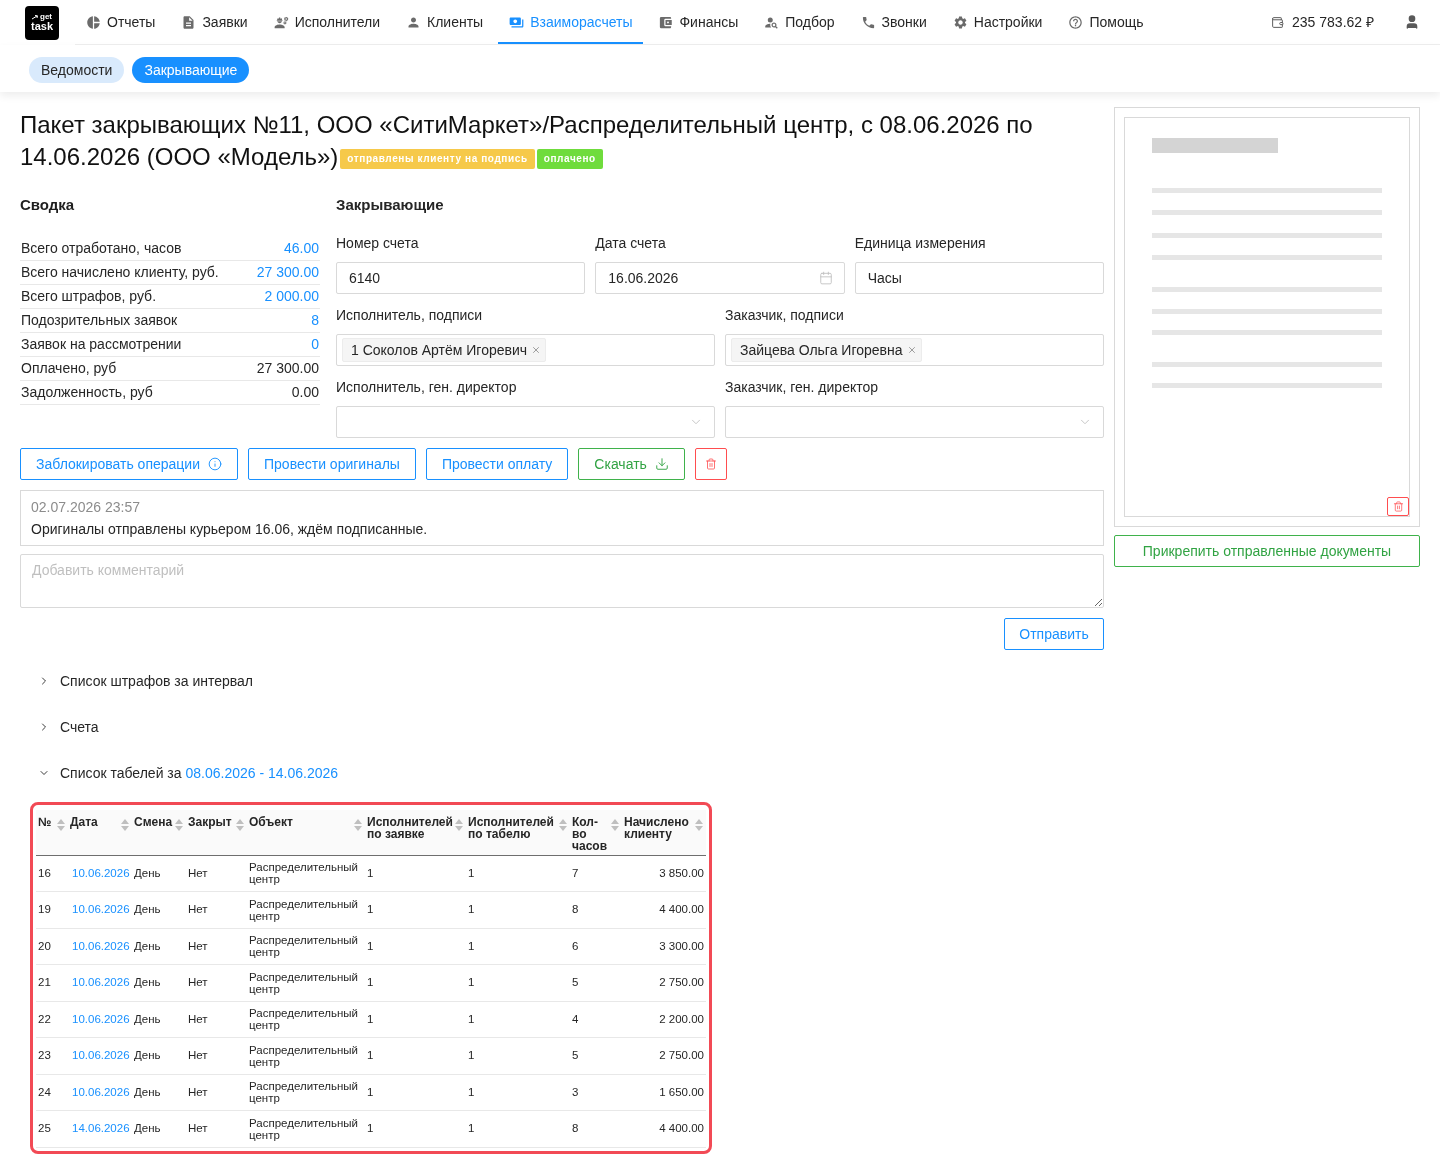 This screenshot has height=1171, width=1440. Describe the element at coordinates (461, 278) in the screenshot. I see `text-field: 6140` at that location.